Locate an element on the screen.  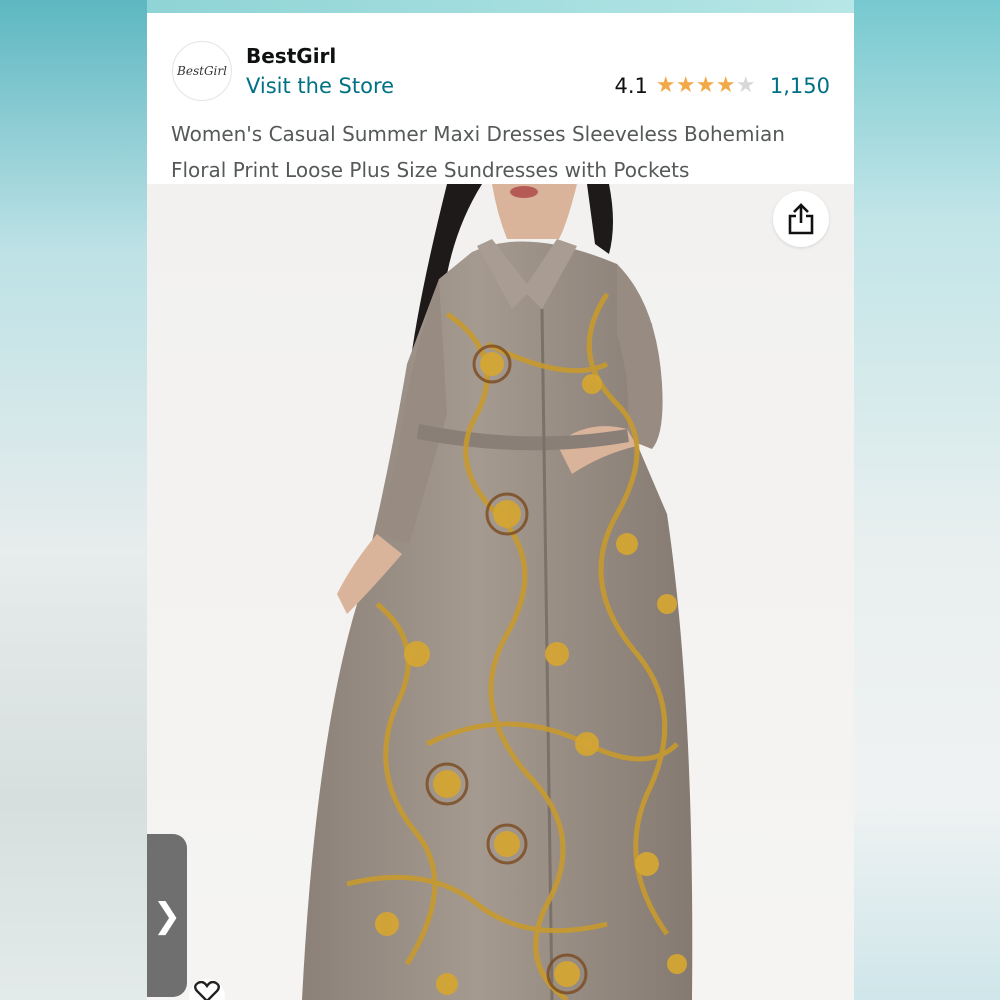
star-empty-icon: ★ is located at coordinates (745, 85).